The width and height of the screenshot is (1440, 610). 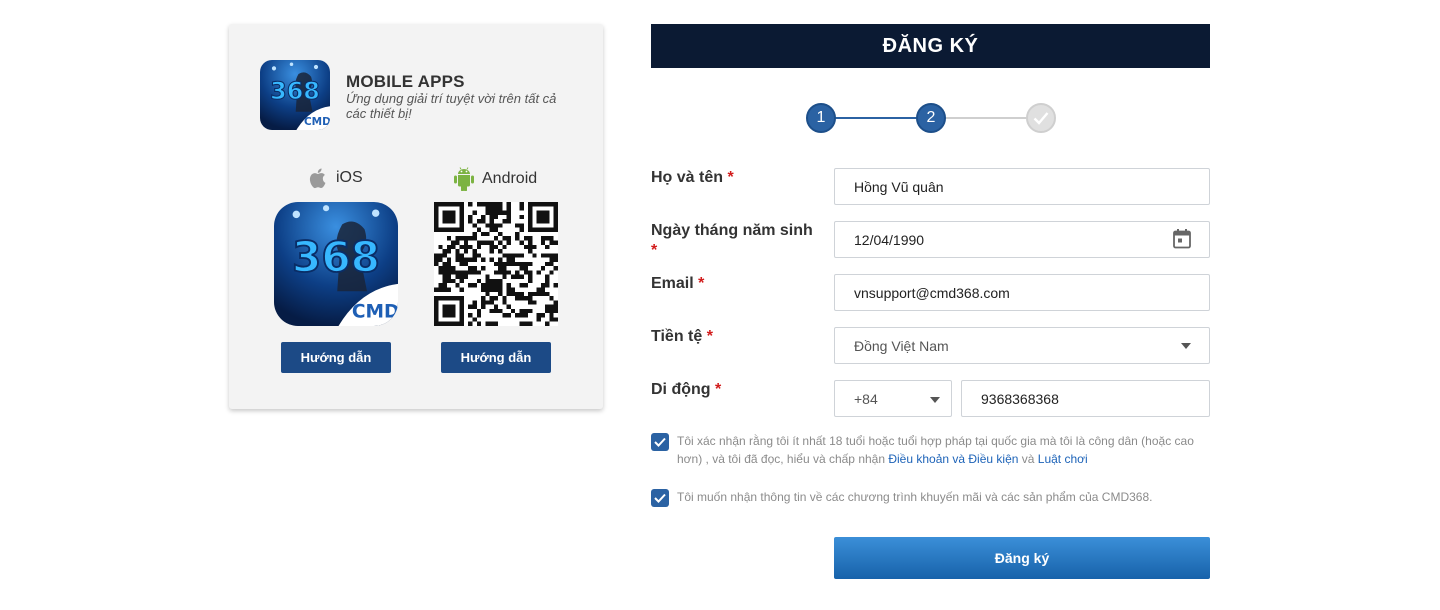 I want to click on promo-checkbox, so click(x=660, y=498).